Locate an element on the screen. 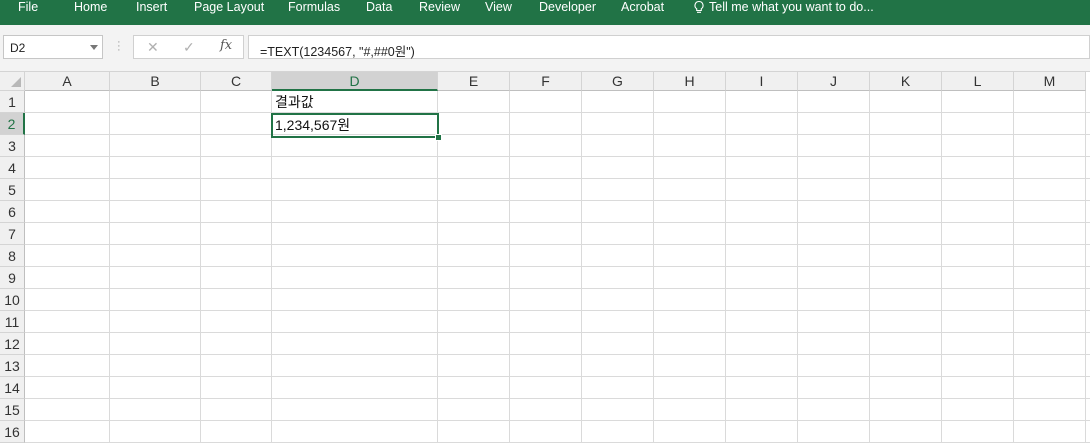  column-header-i: I is located at coordinates (762, 81).